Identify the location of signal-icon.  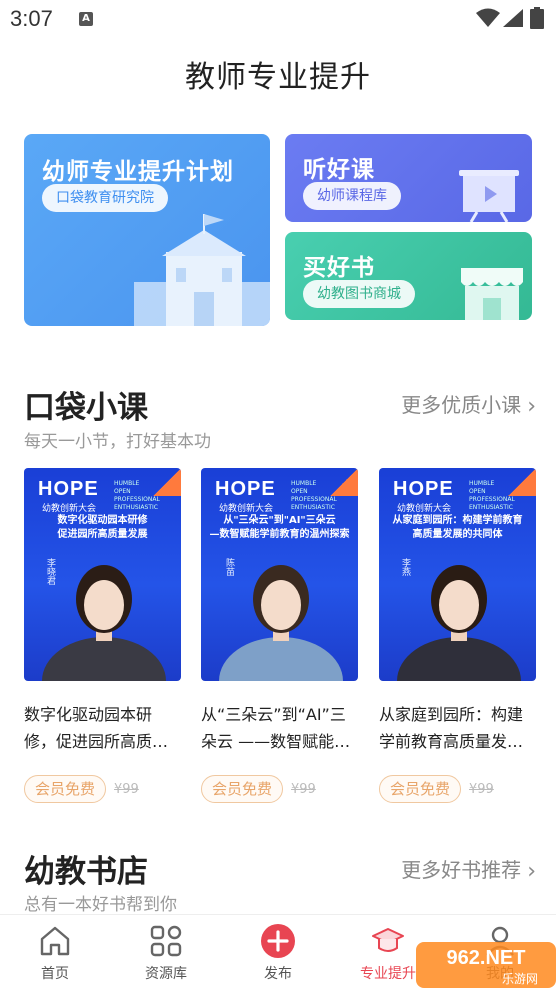
(513, 18).